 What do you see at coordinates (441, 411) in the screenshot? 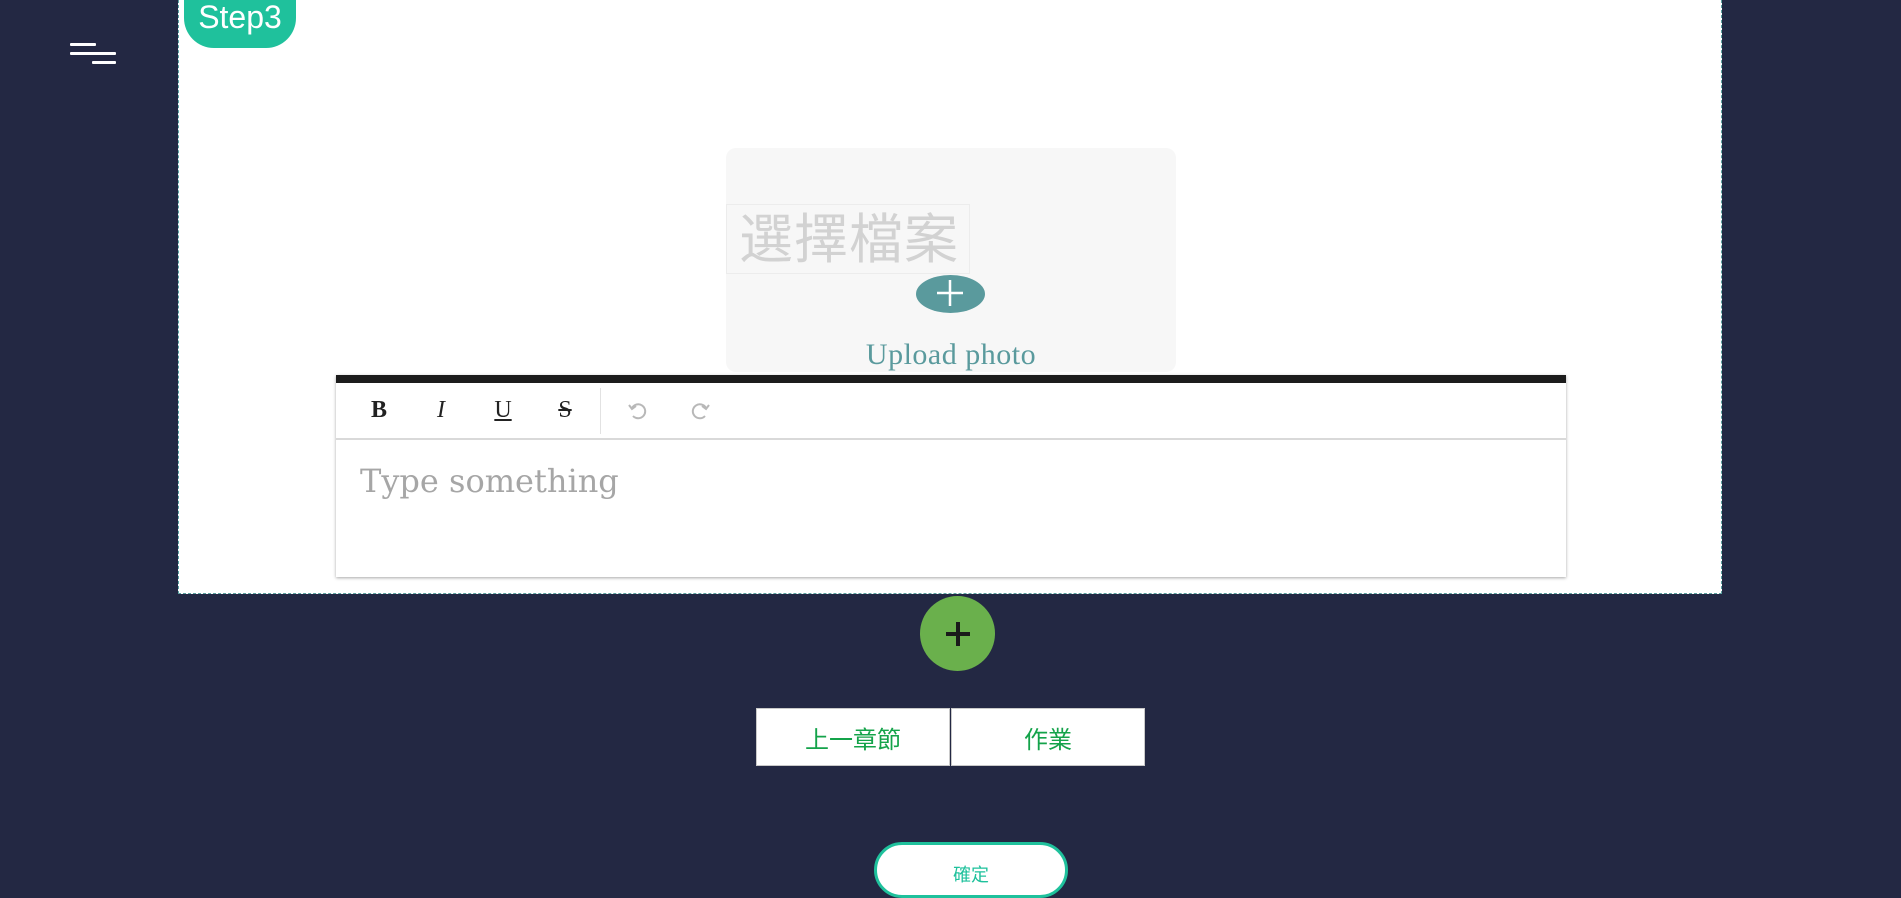
I see `italic-button: I` at bounding box center [441, 411].